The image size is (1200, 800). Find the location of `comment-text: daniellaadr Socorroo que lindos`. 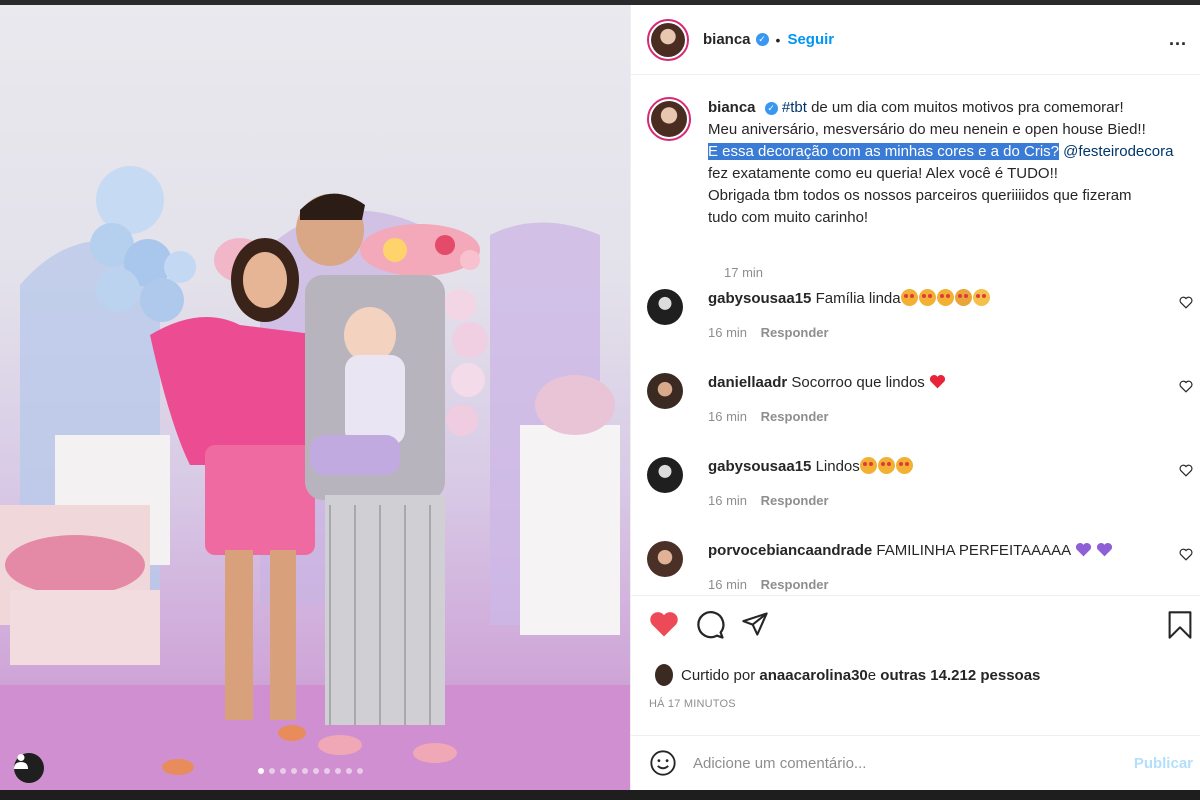

comment-text: daniellaadr Socorroo que lindos is located at coordinates (827, 383).